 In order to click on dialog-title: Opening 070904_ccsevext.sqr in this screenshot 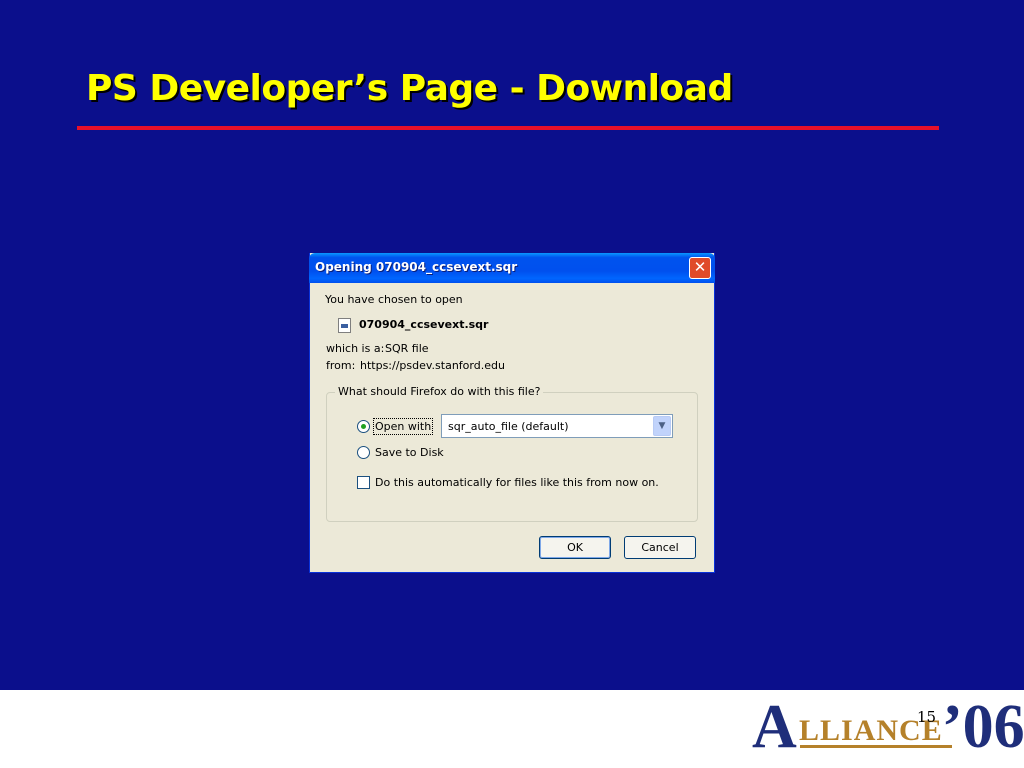, I will do `click(416, 267)`.